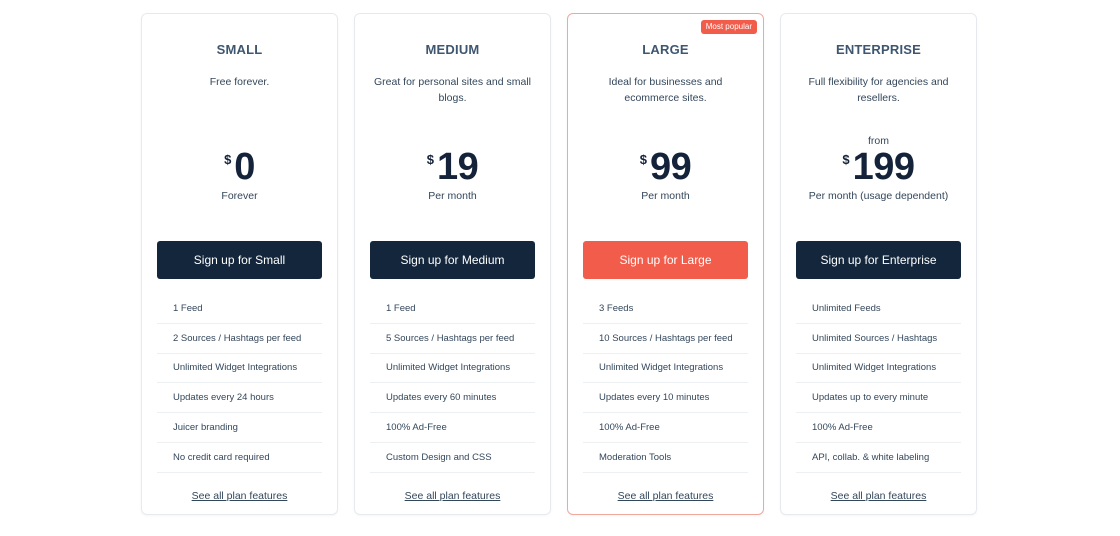 The width and height of the screenshot is (1120, 536). What do you see at coordinates (452, 339) in the screenshot?
I see `feature-item: 5 Sources / Hashtags per feed` at bounding box center [452, 339].